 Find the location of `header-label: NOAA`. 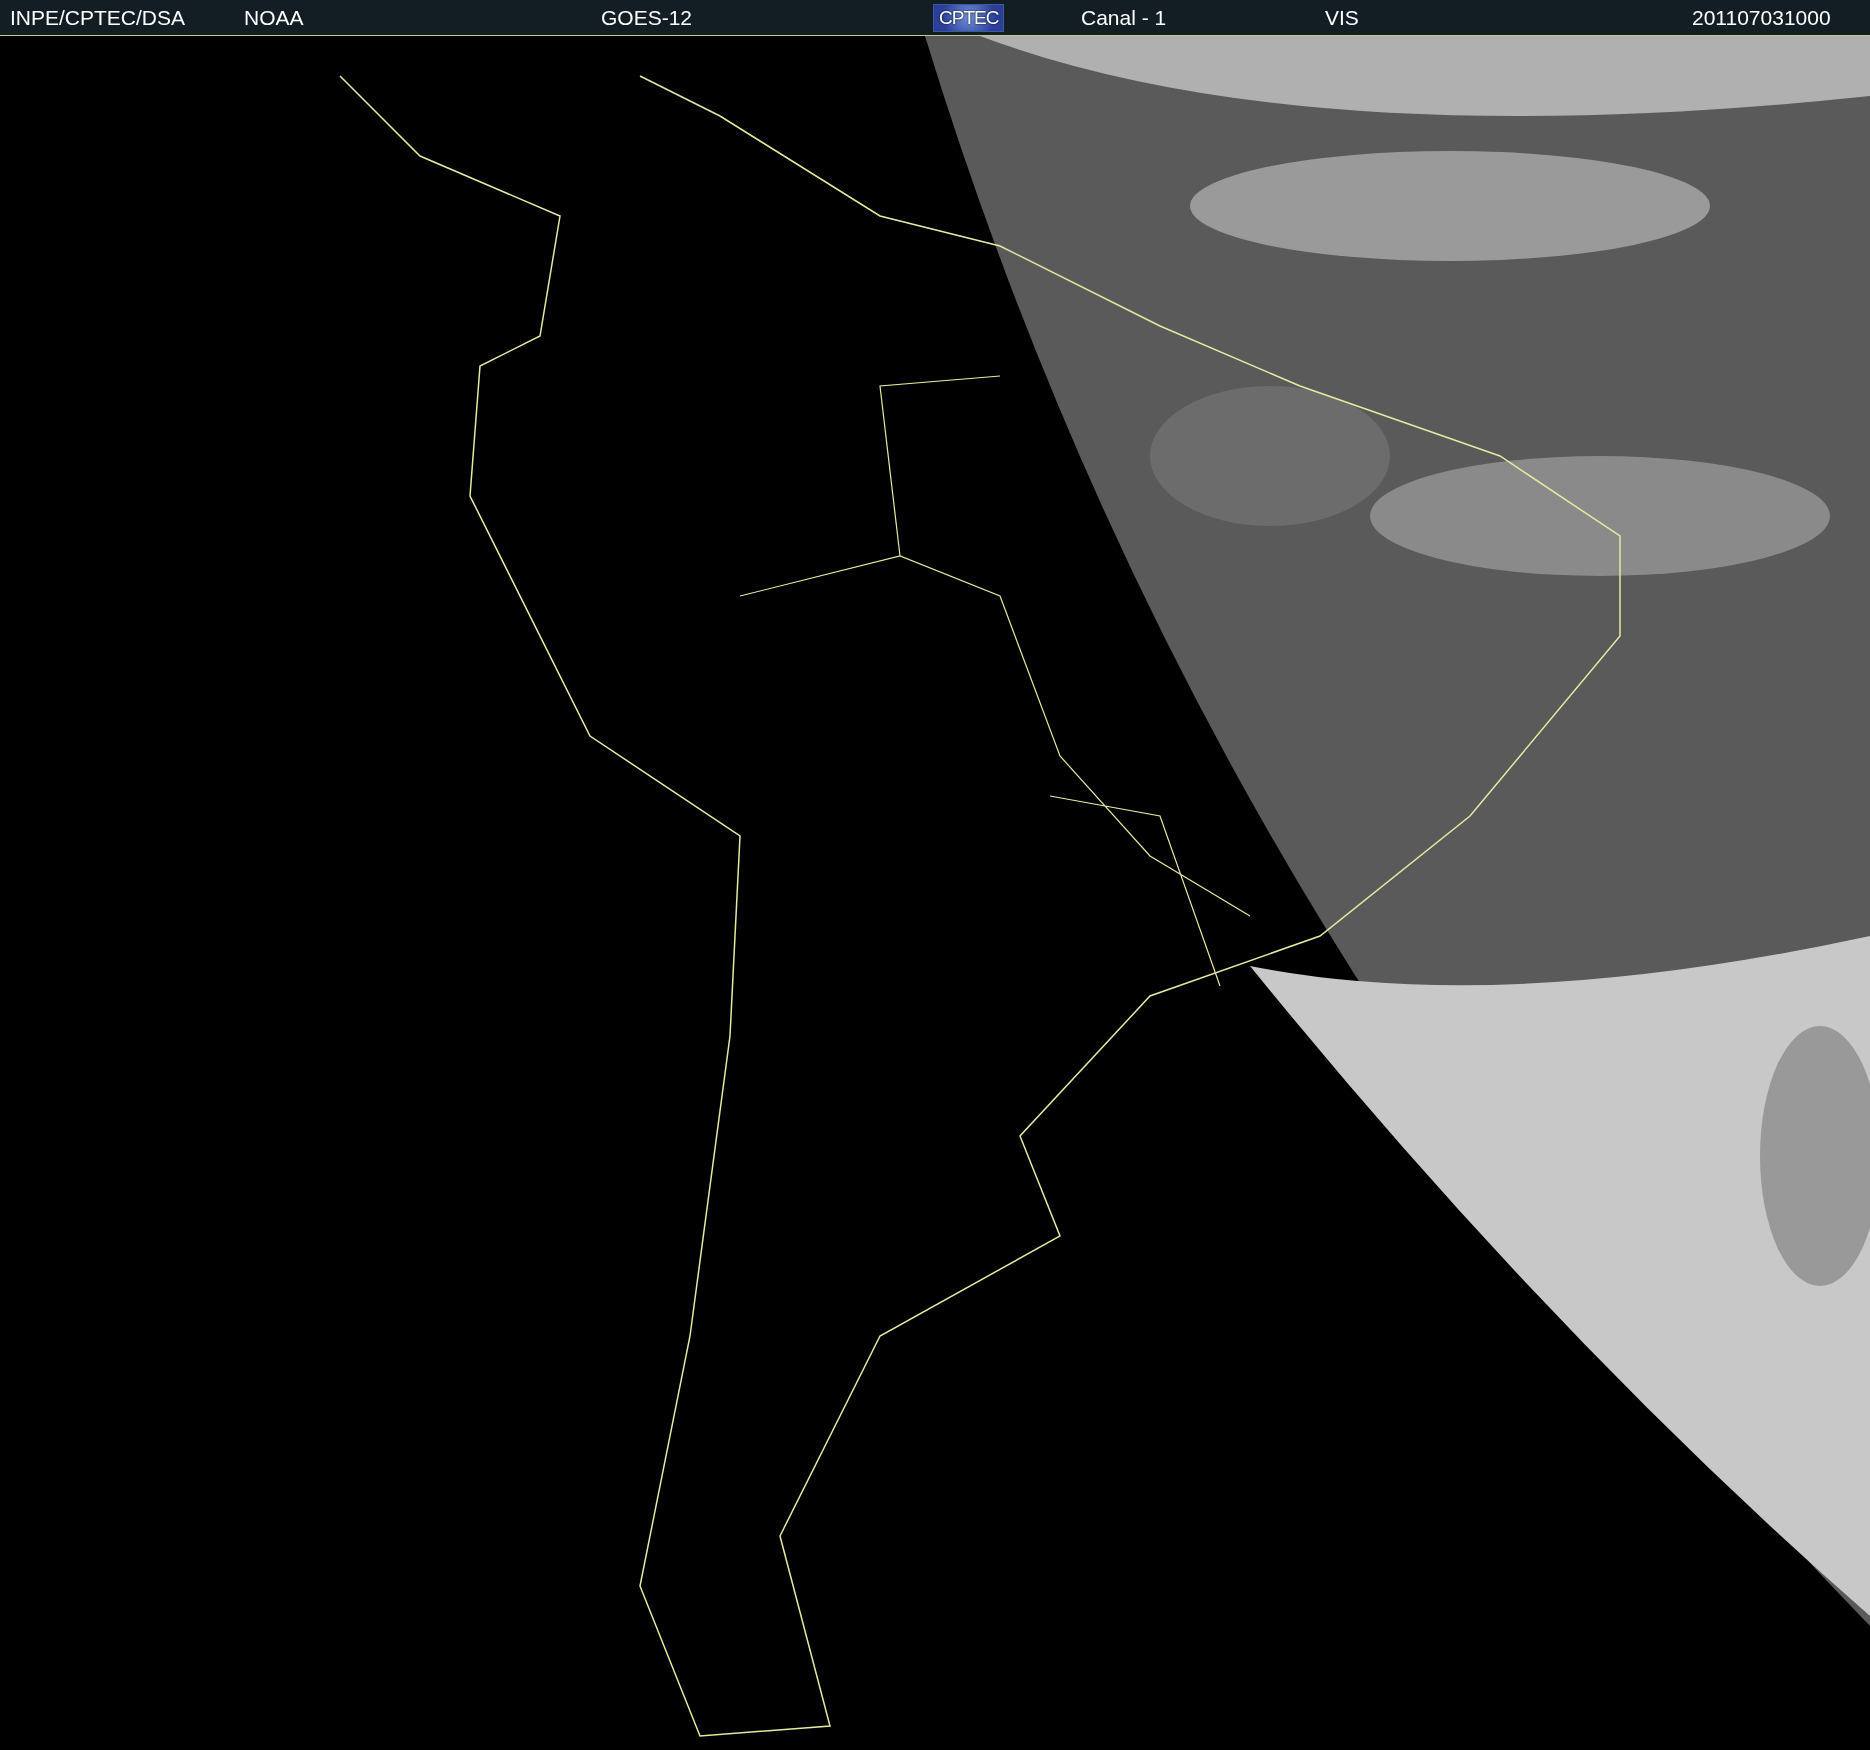

header-label: NOAA is located at coordinates (274, 17).